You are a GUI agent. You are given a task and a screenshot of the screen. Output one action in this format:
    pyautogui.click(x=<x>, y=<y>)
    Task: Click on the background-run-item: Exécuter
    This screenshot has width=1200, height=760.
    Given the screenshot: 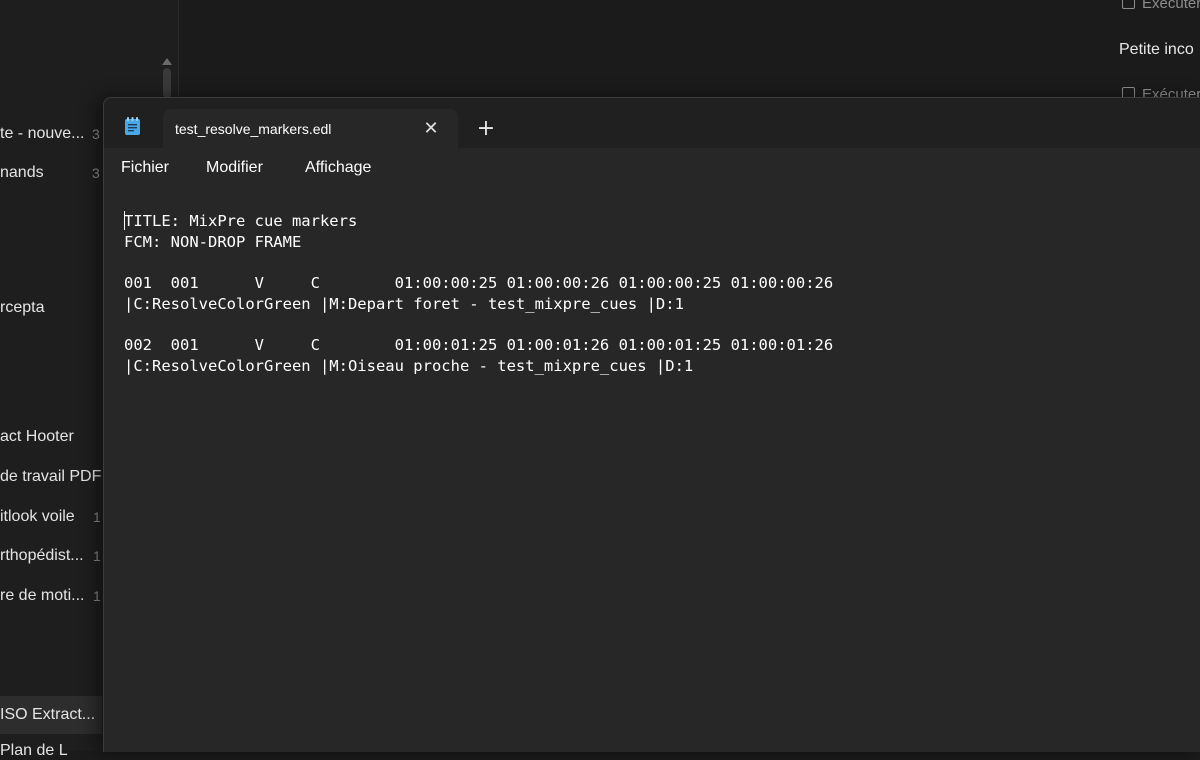 What is the action you would take?
    pyautogui.click(x=1161, y=6)
    